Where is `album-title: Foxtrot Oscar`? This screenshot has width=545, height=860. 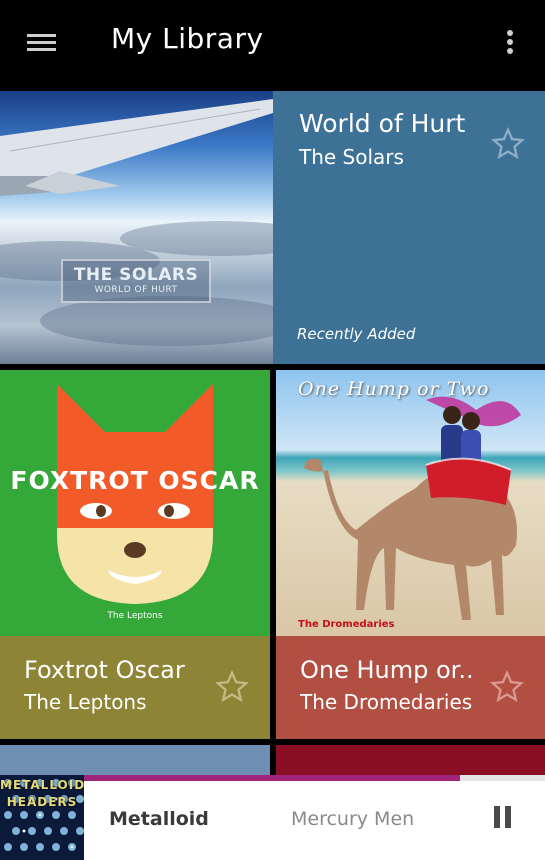 album-title: Foxtrot Oscar is located at coordinates (104, 670).